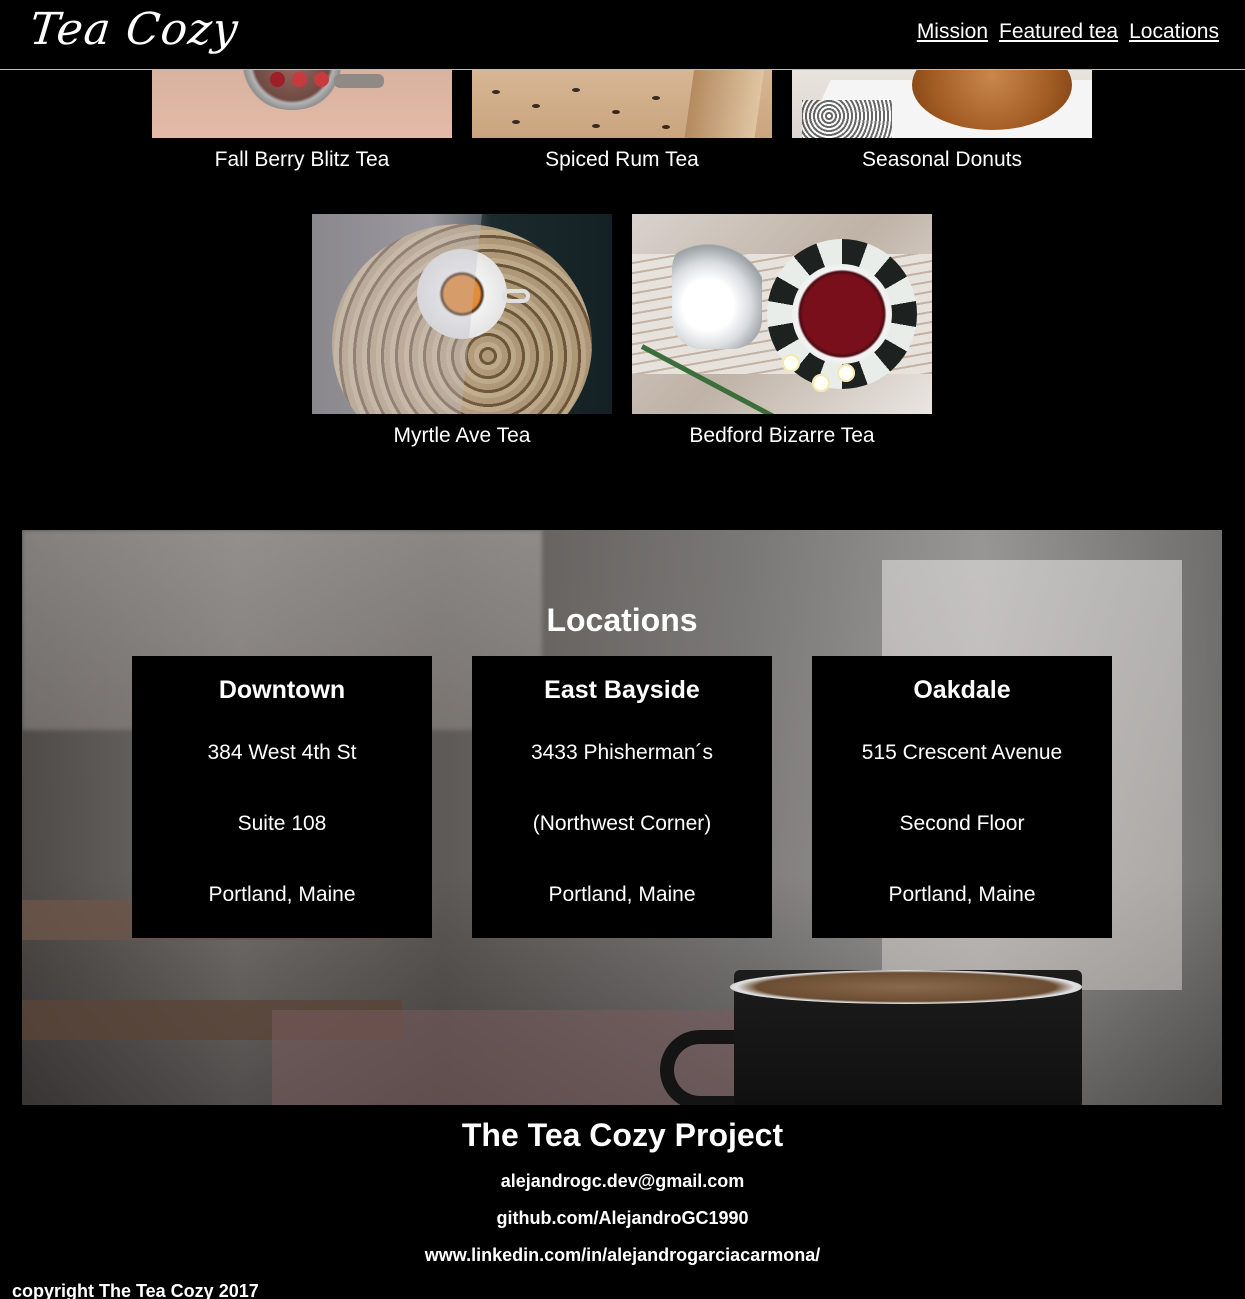 This screenshot has width=1245, height=1299. I want to click on logo: Tea Cozy, so click(134, 29).